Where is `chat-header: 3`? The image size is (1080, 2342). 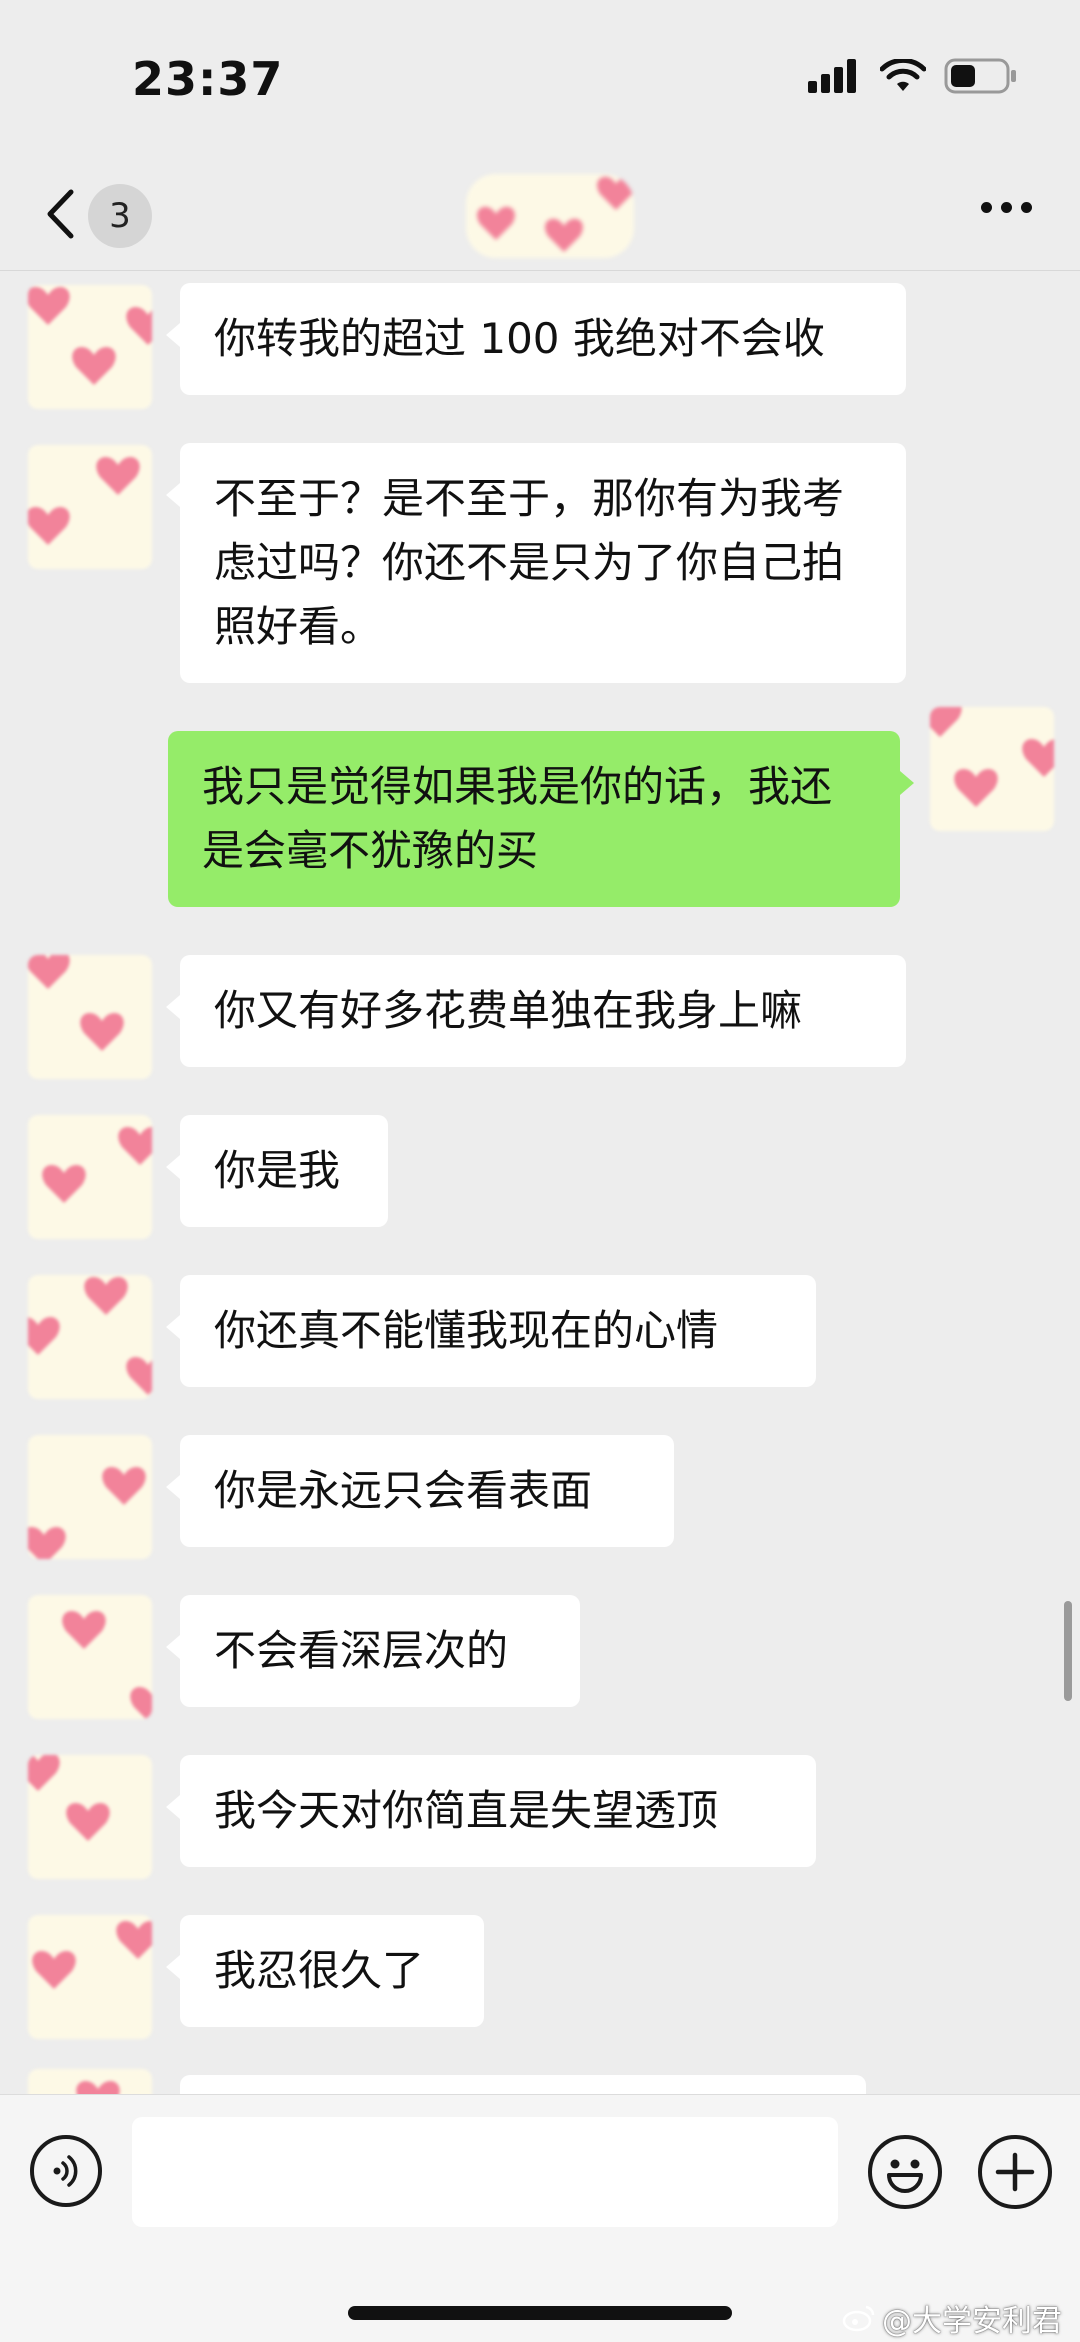 chat-header: 3 is located at coordinates (540, 215).